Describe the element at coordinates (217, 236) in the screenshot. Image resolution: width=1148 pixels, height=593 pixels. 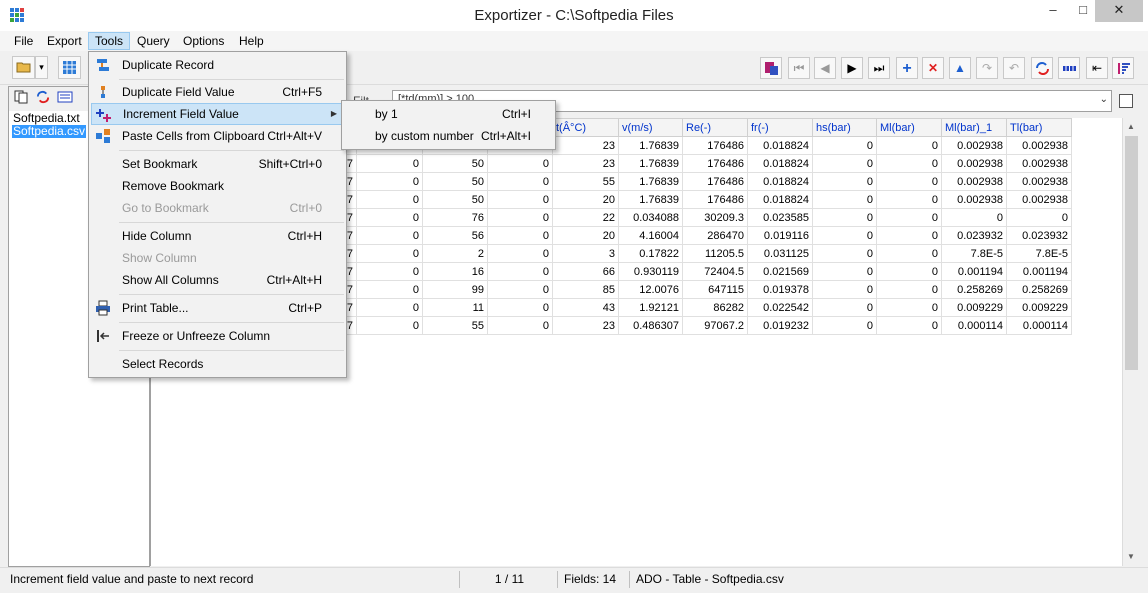
I see `menu-item-hide-column: Hide Column Ctrl+H` at that location.